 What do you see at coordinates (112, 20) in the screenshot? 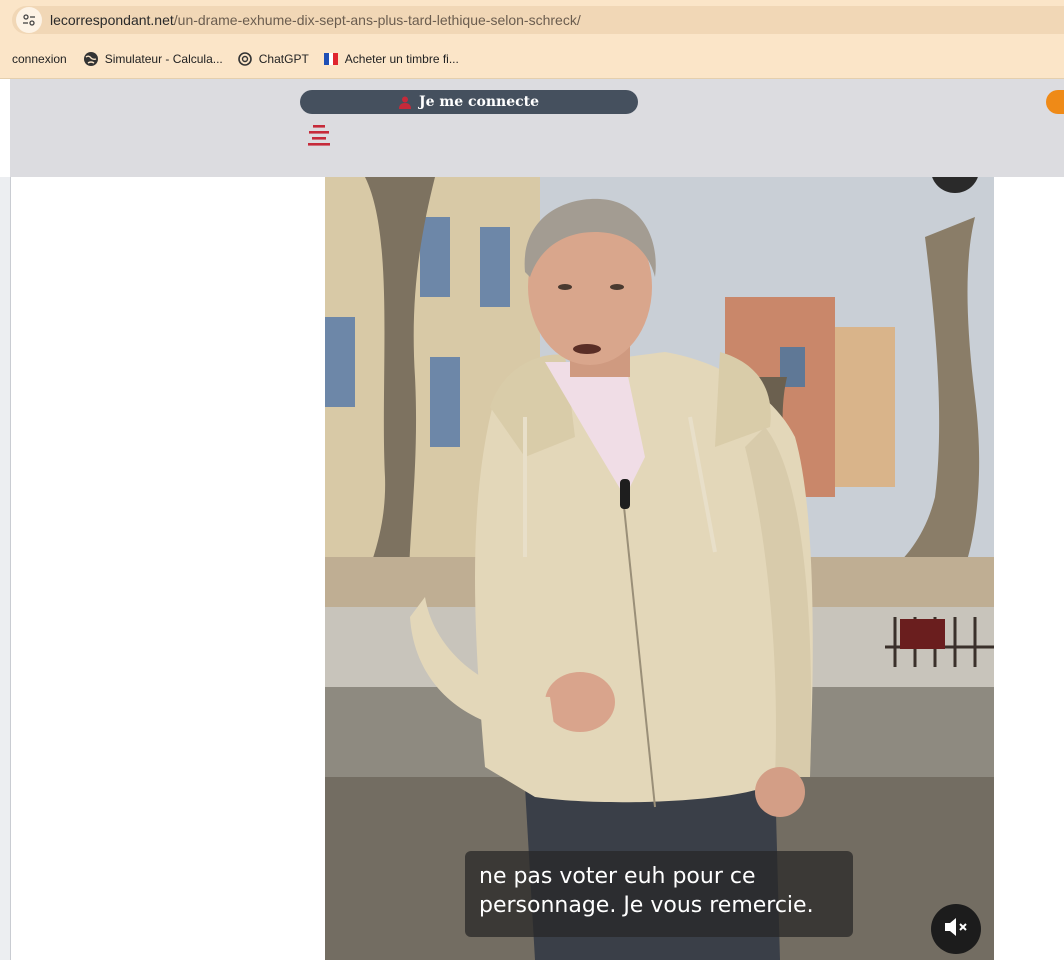
I see `url-host: lecorrespondant.net` at bounding box center [112, 20].